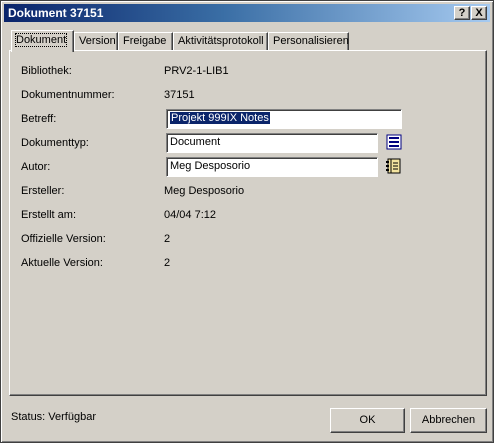 Image resolution: width=494 pixels, height=443 pixels. What do you see at coordinates (220, 118) in the screenshot?
I see `betreff-input-text: Projekt 999IX Notes` at bounding box center [220, 118].